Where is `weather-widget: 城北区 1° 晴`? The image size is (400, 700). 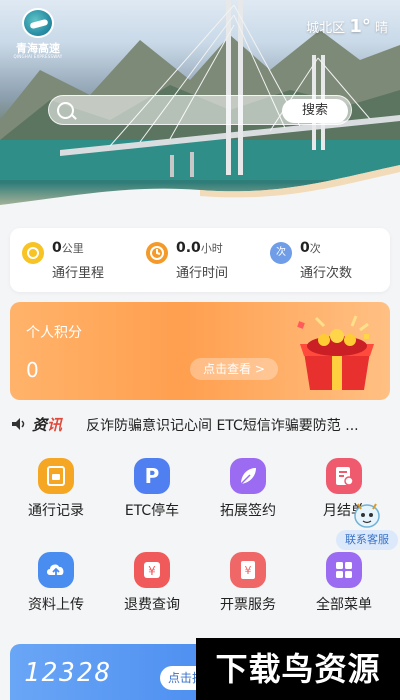 weather-widget: 城北区 1° 晴 is located at coordinates (347, 26).